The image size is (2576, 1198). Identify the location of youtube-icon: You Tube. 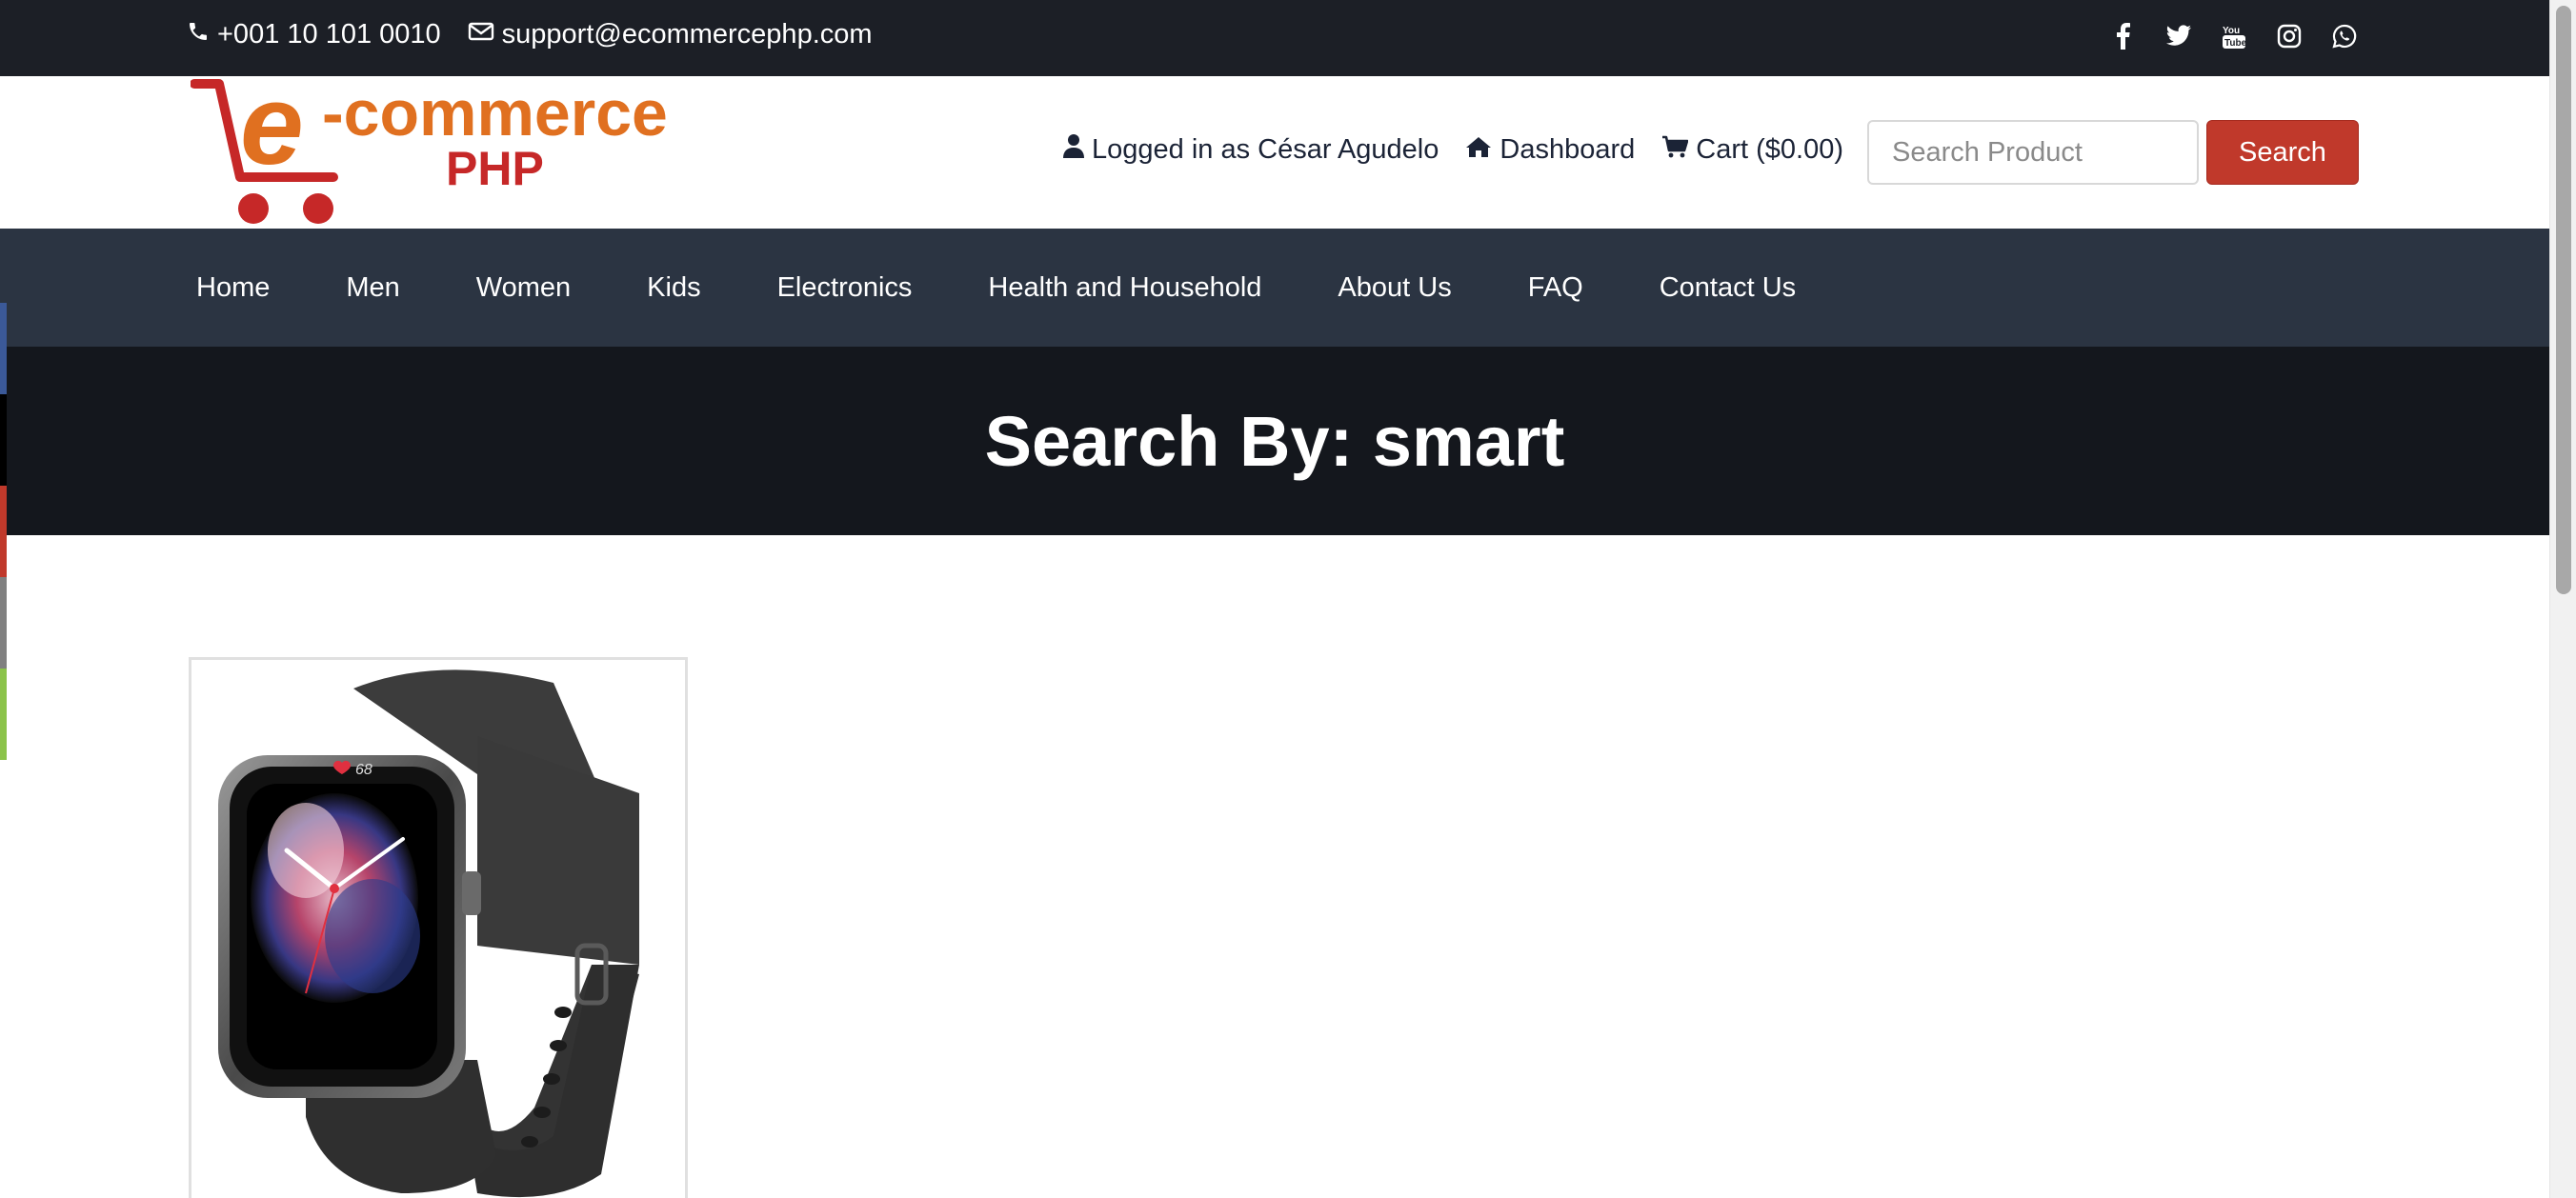
(2234, 36).